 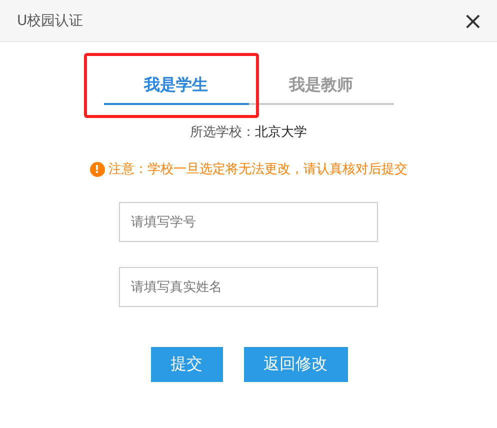 What do you see at coordinates (50, 21) in the screenshot?
I see `window-title: U校园认证` at bounding box center [50, 21].